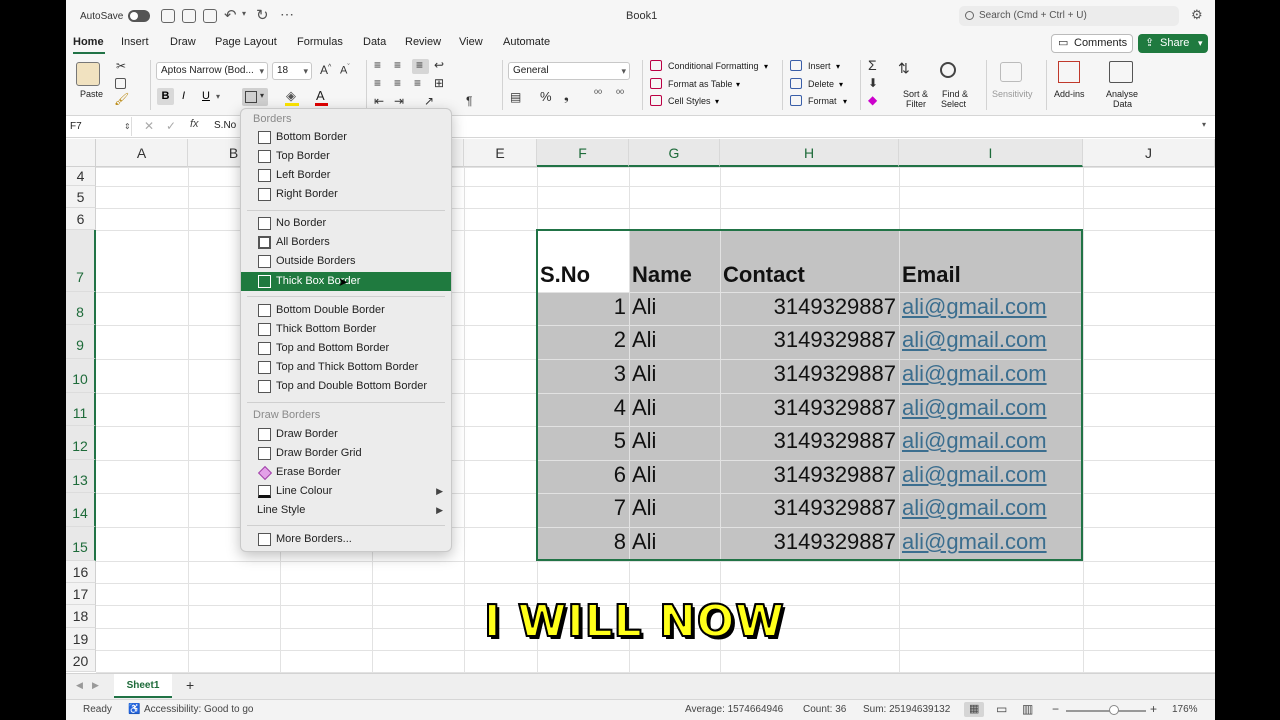 Image resolution: width=1280 pixels, height=720 pixels. What do you see at coordinates (88, 74) in the screenshot?
I see `paste-icon` at bounding box center [88, 74].